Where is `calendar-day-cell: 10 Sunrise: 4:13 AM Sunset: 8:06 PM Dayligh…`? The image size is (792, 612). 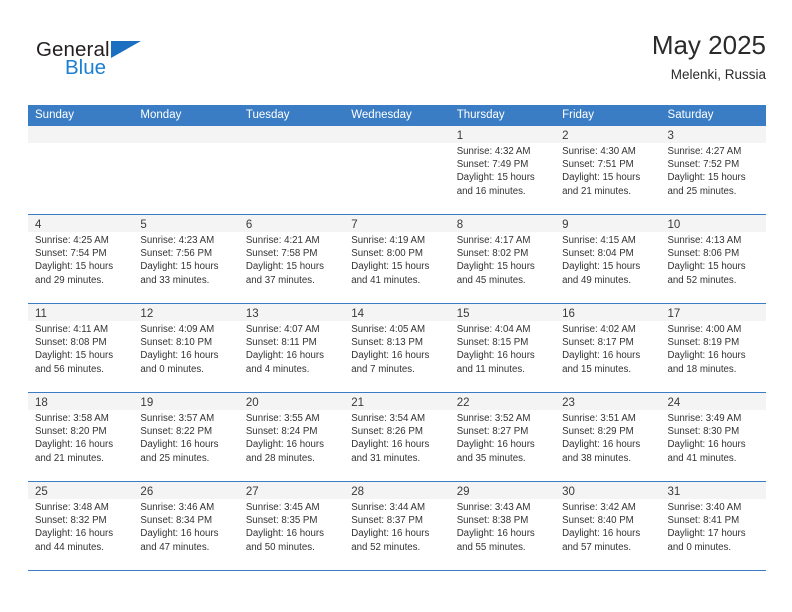 calendar-day-cell: 10 Sunrise: 4:13 AM Sunset: 8:06 PM Dayligh… is located at coordinates (713, 259).